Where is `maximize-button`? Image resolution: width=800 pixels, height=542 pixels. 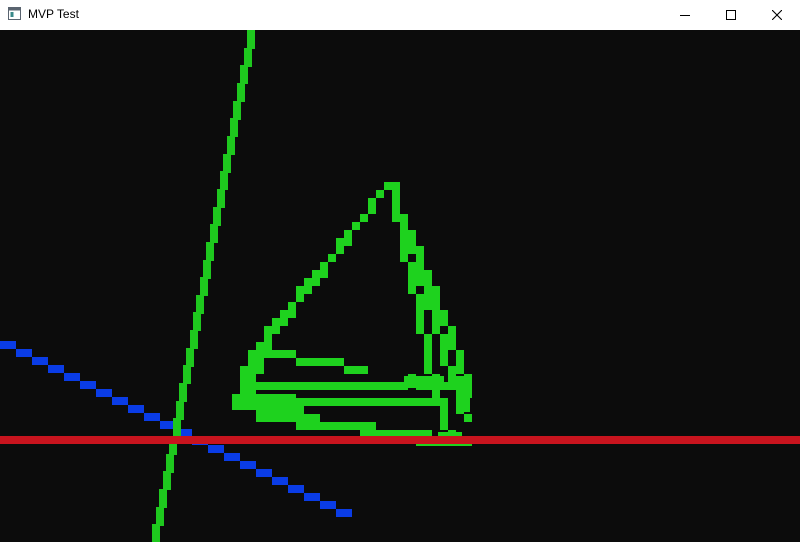
maximize-button is located at coordinates (731, 15).